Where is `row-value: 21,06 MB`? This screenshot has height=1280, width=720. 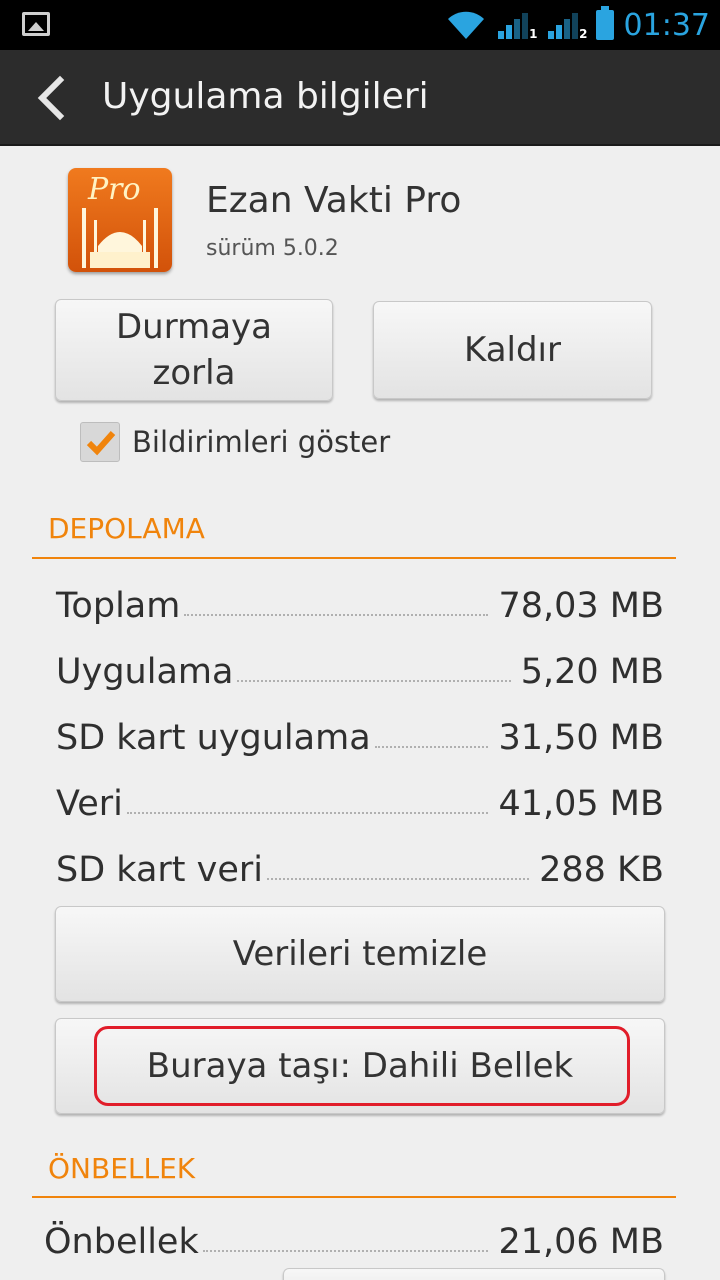
row-value: 21,06 MB is located at coordinates (581, 1242).